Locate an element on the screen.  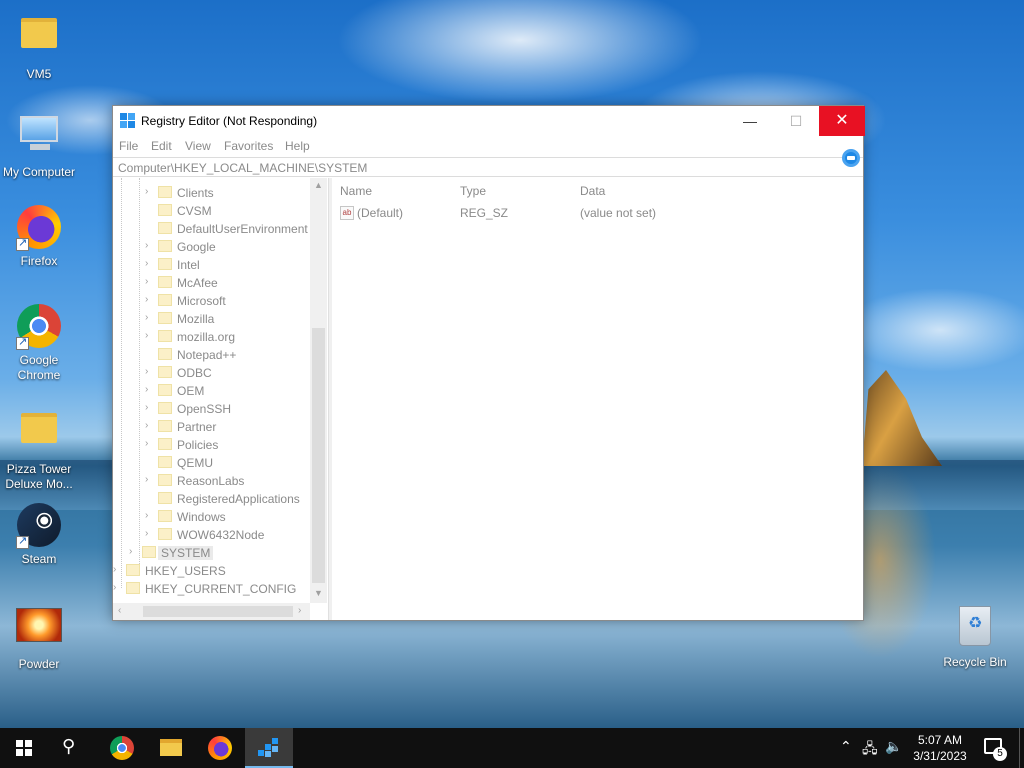
desktop-icon-label: Firefox is located at coordinates (39, 261).